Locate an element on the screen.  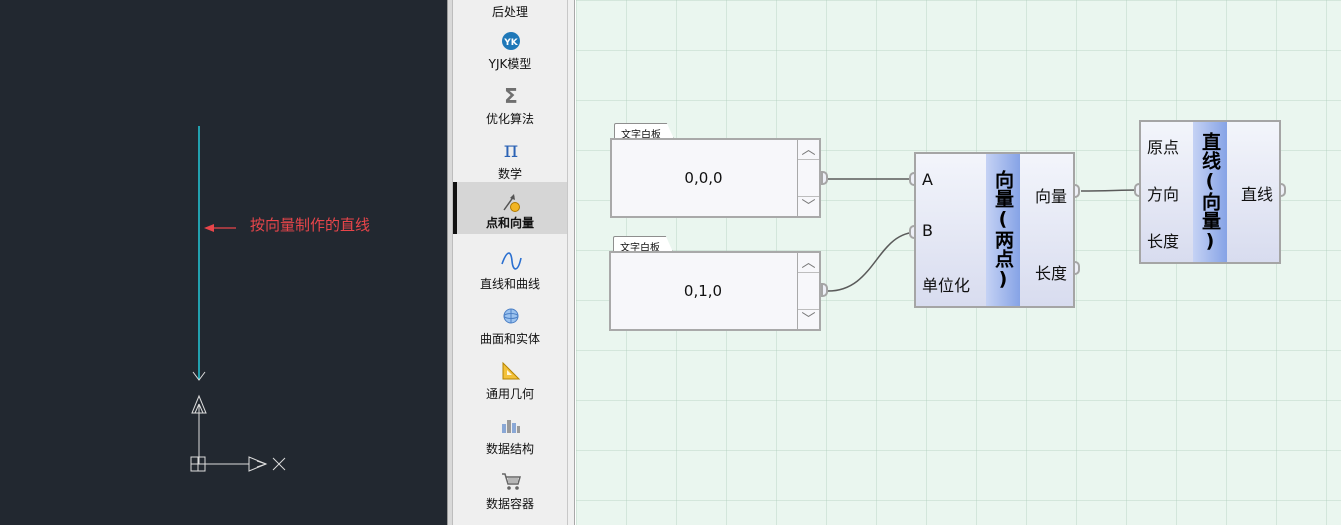
category-label: 数据结构 is located at coordinates (509, 449).